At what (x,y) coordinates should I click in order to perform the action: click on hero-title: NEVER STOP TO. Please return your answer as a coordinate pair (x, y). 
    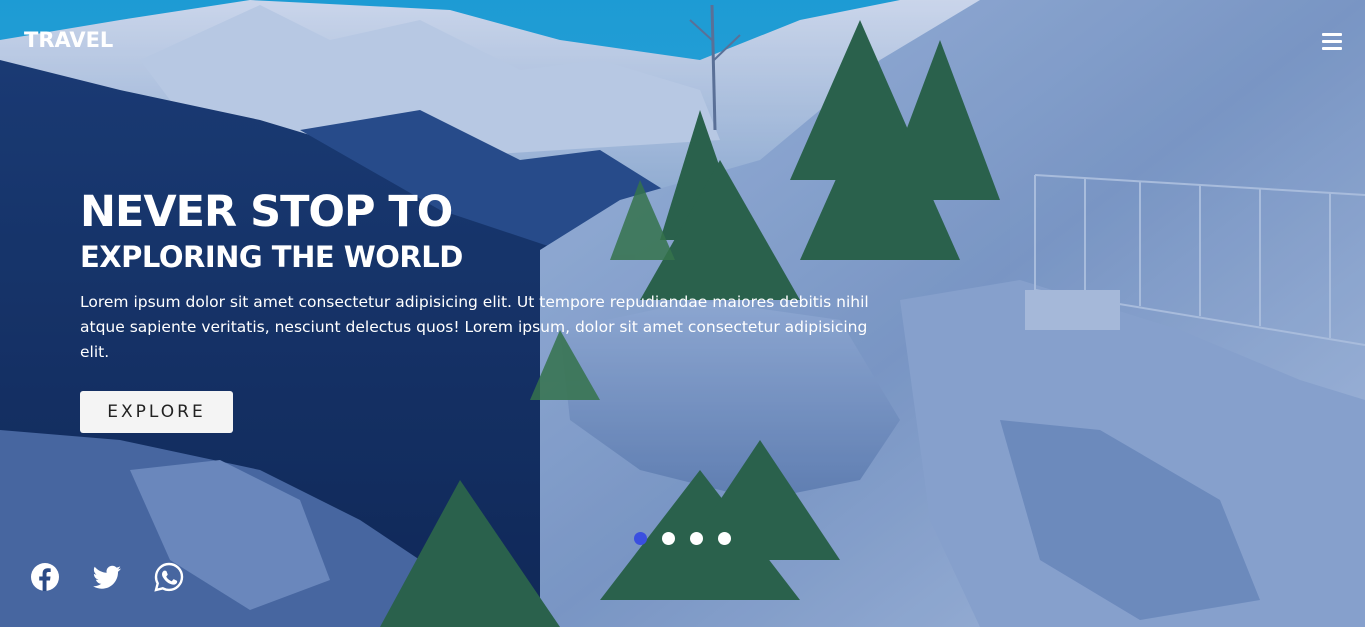
    Looking at the image, I should click on (266, 212).